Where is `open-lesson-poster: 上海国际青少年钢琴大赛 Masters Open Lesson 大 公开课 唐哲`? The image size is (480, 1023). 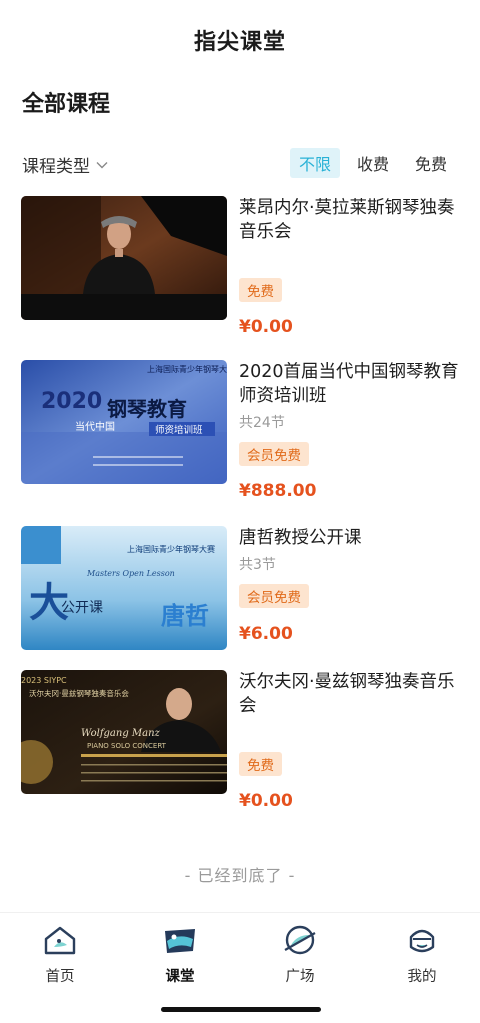
open-lesson-poster: 上海国际青少年钢琴大赛 Masters Open Lesson 大 公开课 唐哲 is located at coordinates (124, 588).